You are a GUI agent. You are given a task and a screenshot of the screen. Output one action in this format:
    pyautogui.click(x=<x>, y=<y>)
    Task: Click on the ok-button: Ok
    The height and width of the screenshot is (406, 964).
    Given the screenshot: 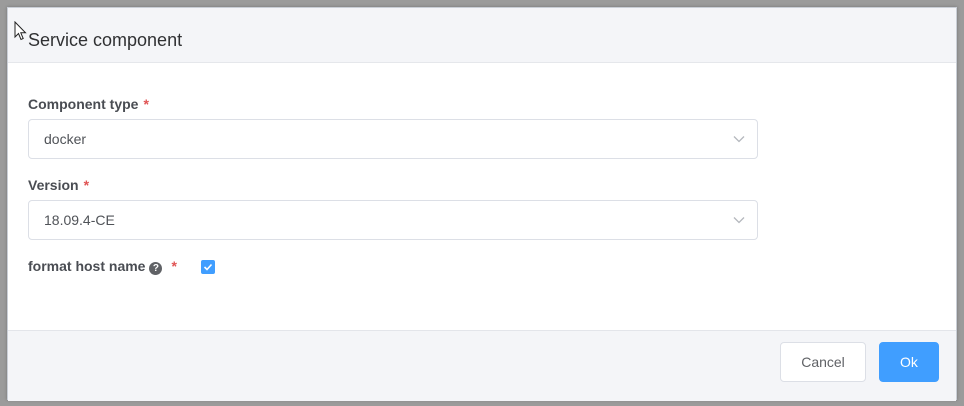 What is the action you would take?
    pyautogui.click(x=909, y=362)
    